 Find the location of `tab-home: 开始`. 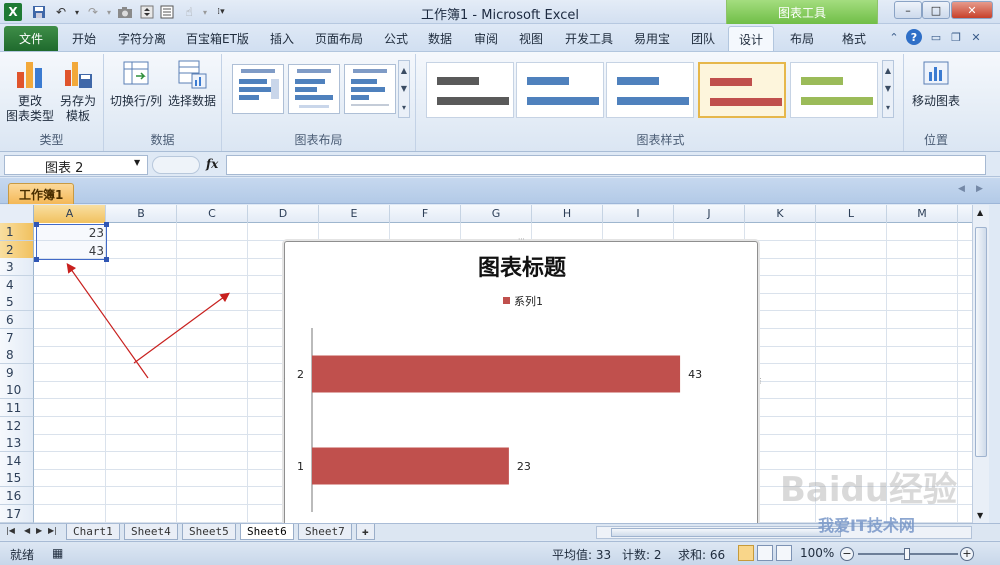

tab-home: 开始 is located at coordinates (84, 38).